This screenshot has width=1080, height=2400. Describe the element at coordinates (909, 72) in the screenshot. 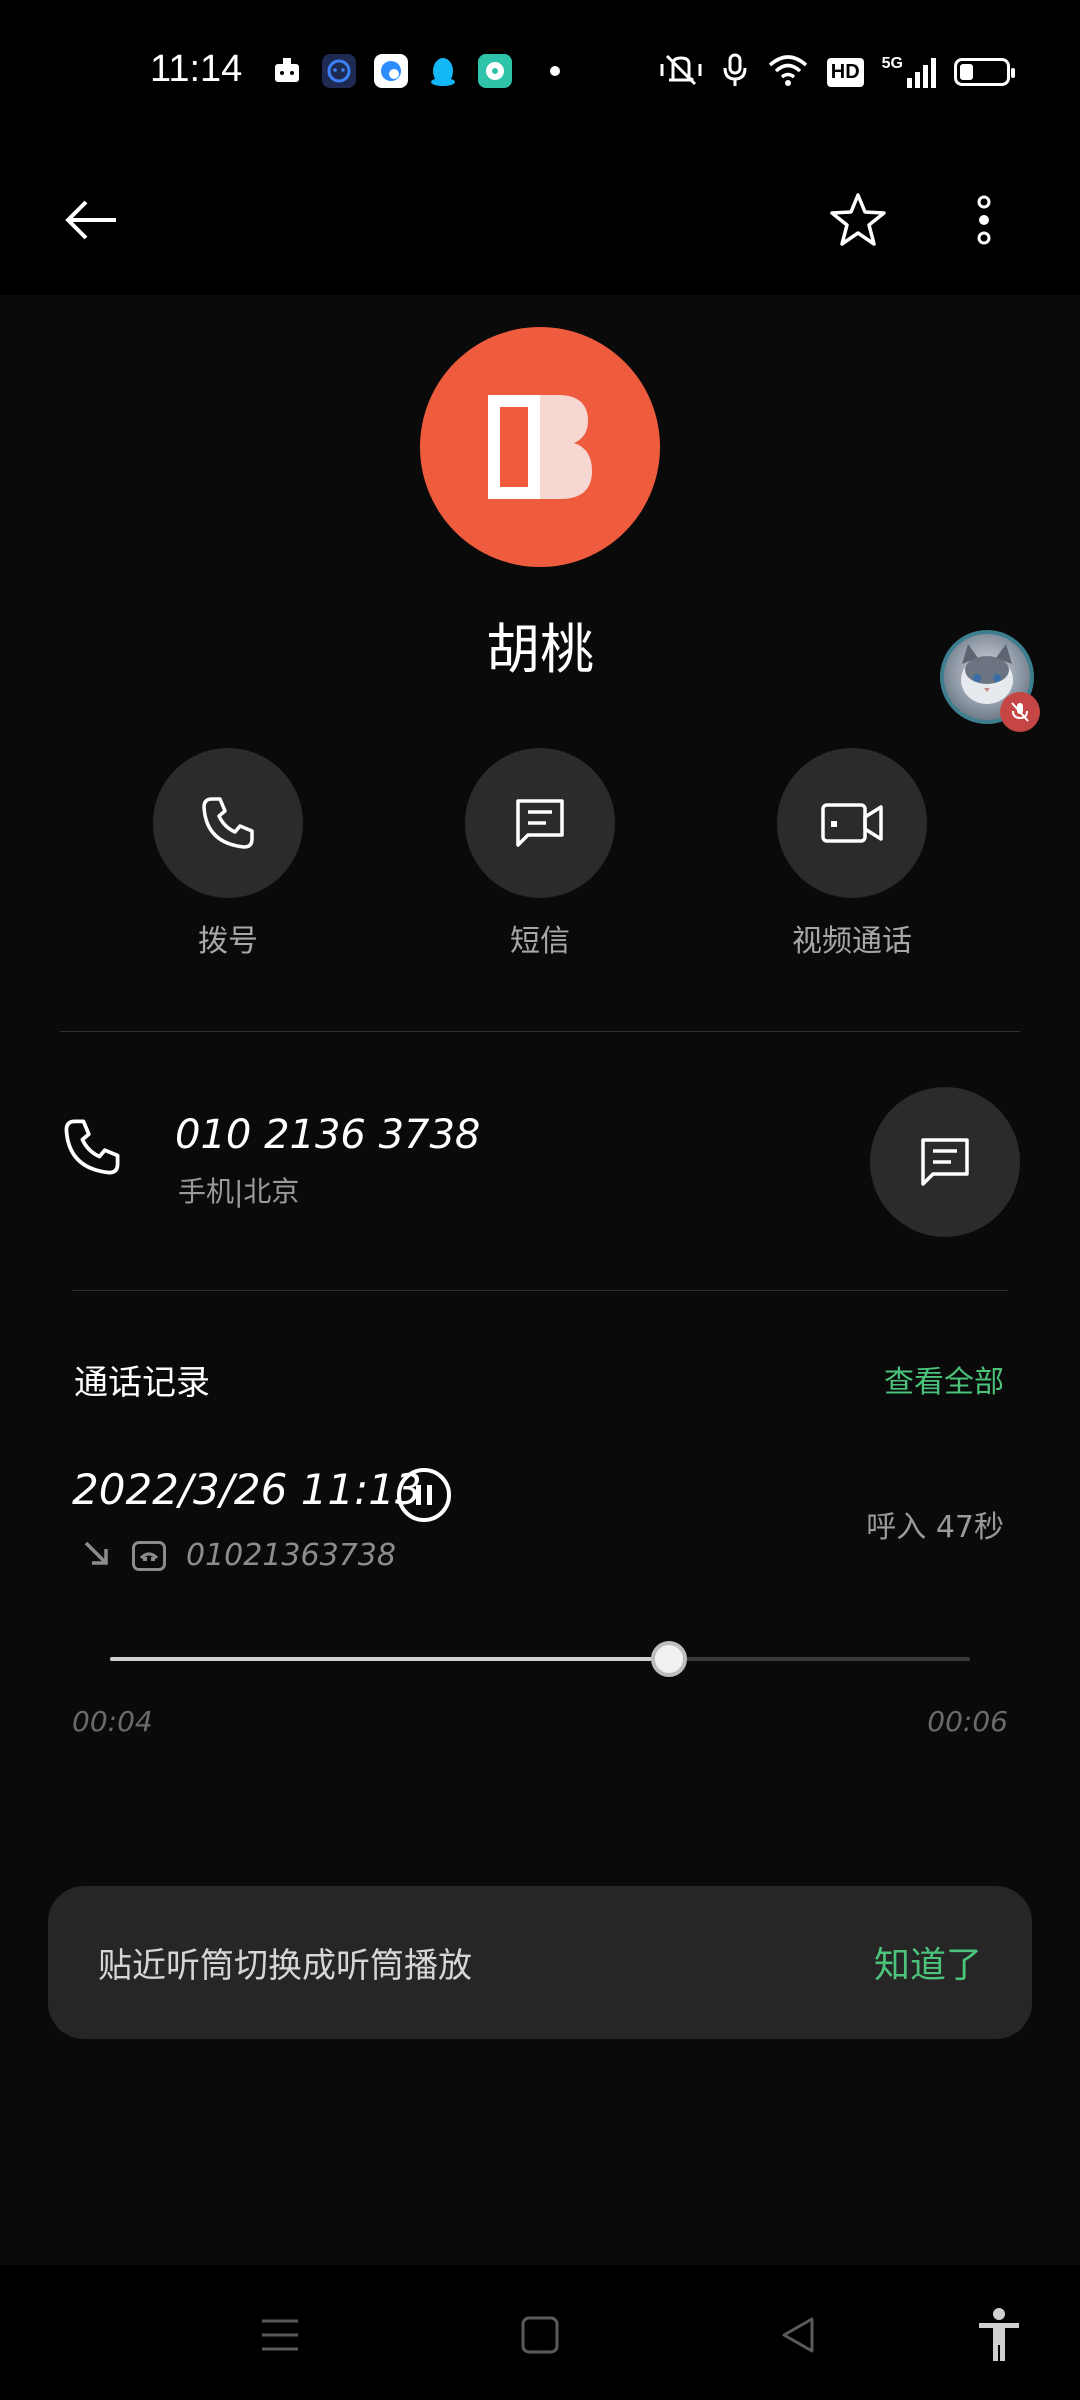

I see `cellular-signal-icon: 5G` at that location.